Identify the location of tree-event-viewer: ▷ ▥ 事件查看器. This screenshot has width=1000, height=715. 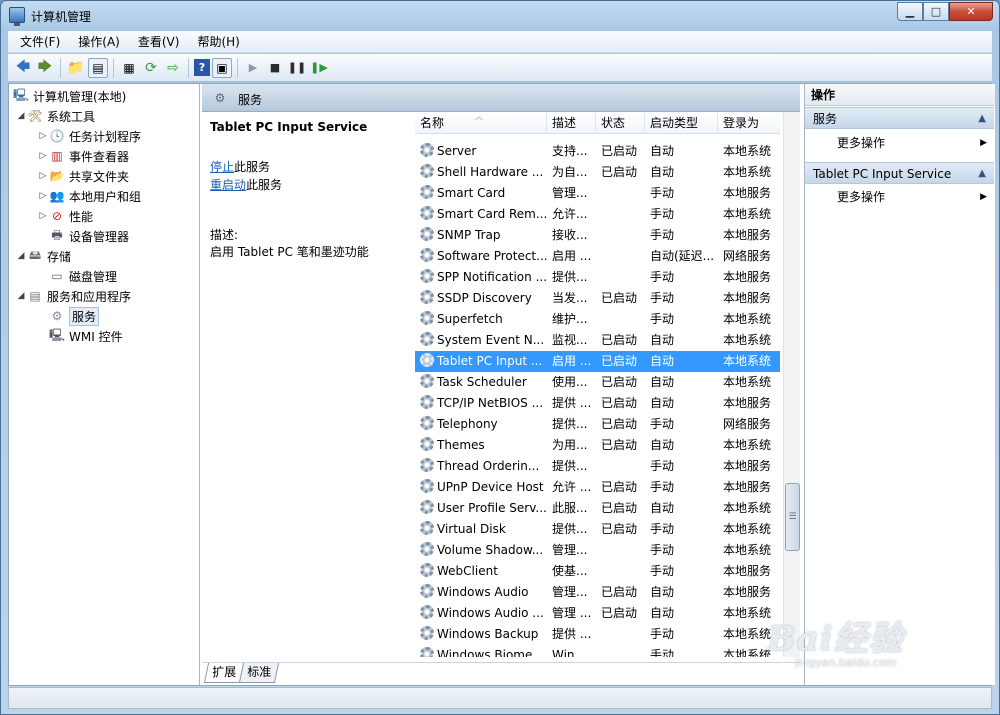
(83, 156).